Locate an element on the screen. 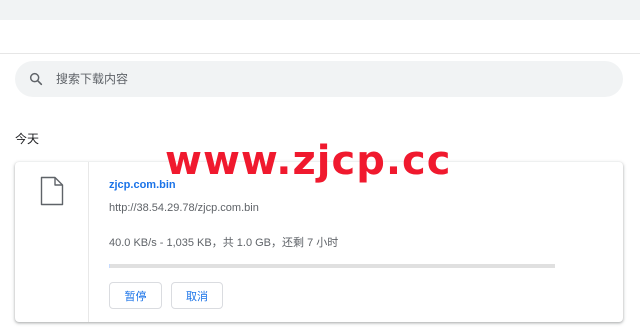 The height and width of the screenshot is (331, 640). header-divider is located at coordinates (320, 53).